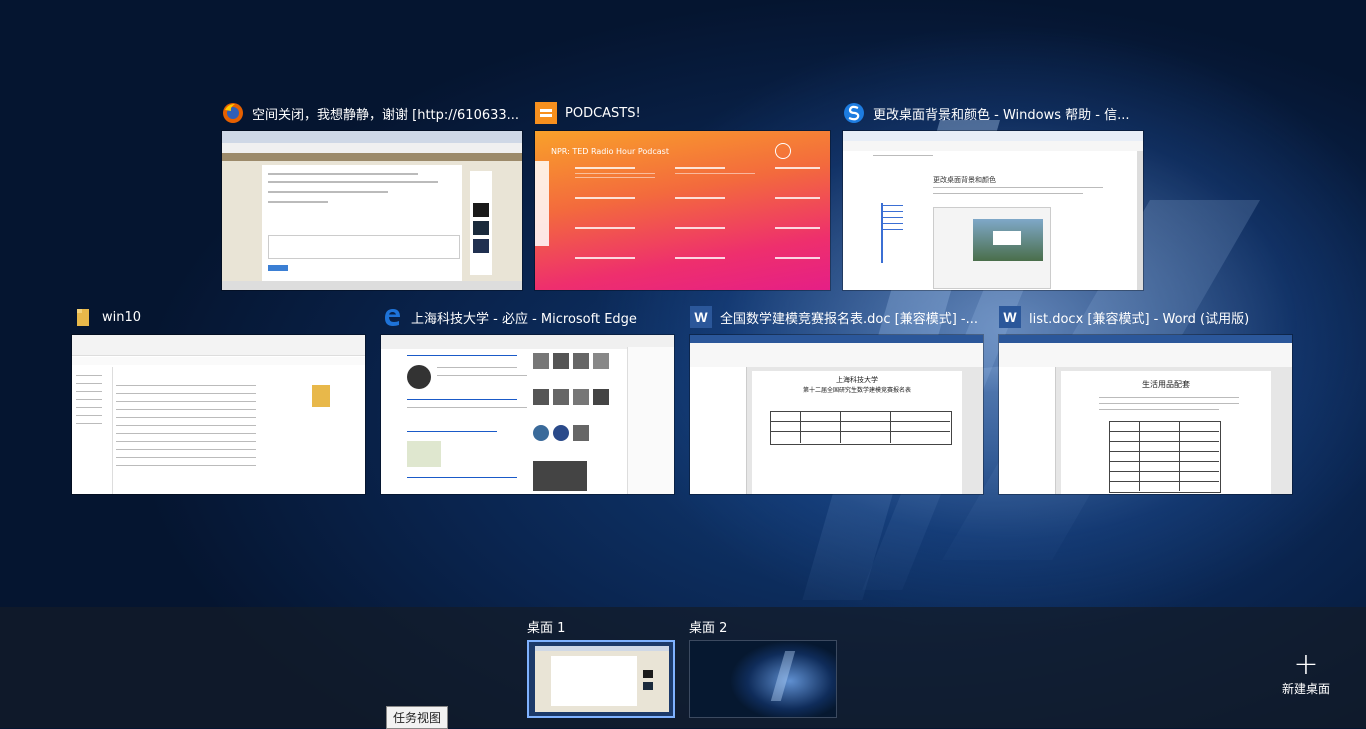  What do you see at coordinates (857, 380) in the screenshot?
I see `doc-line-1: 上海科技大学` at bounding box center [857, 380].